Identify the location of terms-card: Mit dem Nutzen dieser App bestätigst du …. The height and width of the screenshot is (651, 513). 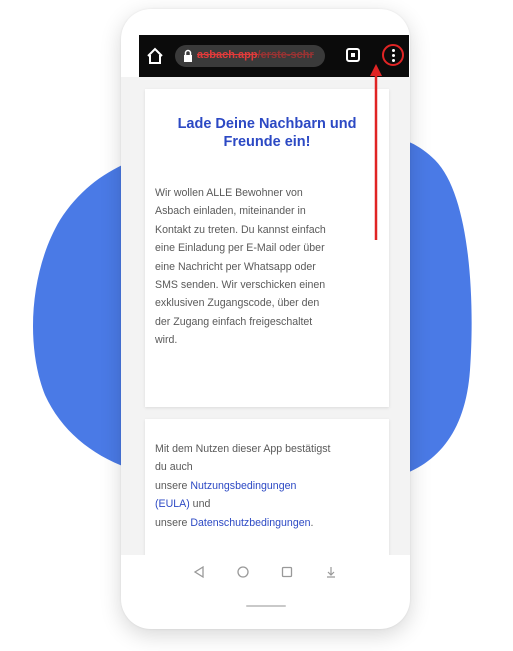
(267, 494).